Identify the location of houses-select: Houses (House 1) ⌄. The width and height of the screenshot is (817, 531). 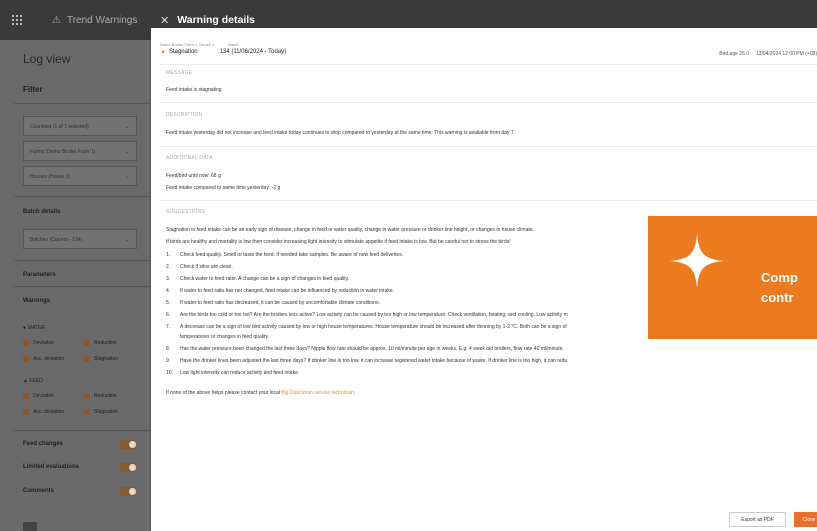
(80, 176).